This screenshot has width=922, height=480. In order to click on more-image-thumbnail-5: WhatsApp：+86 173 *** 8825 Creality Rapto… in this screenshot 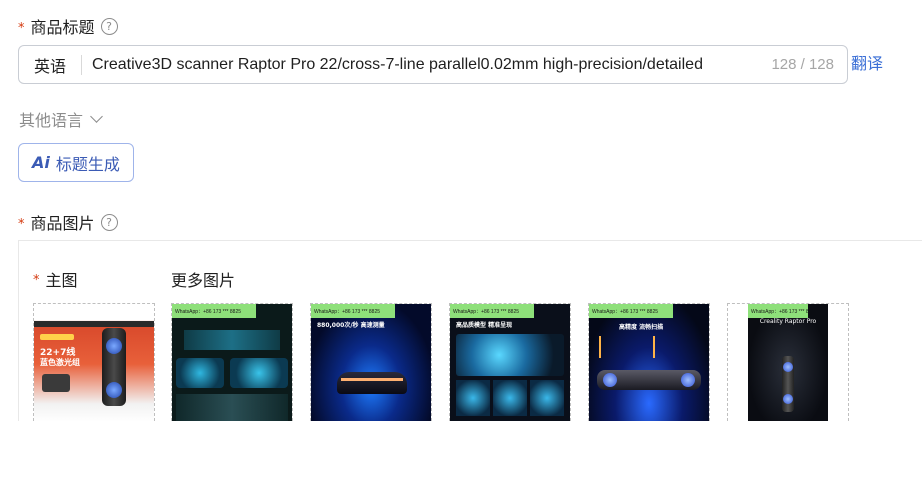, I will do `click(788, 362)`.